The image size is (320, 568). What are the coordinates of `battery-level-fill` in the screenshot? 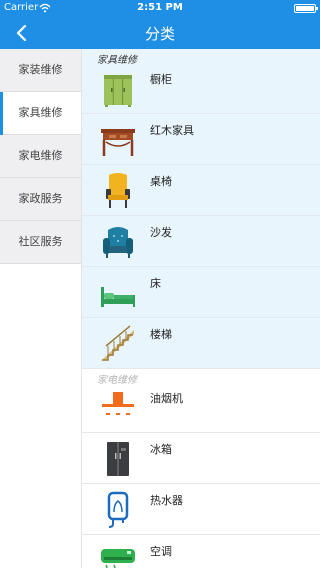 It's located at (305, 8).